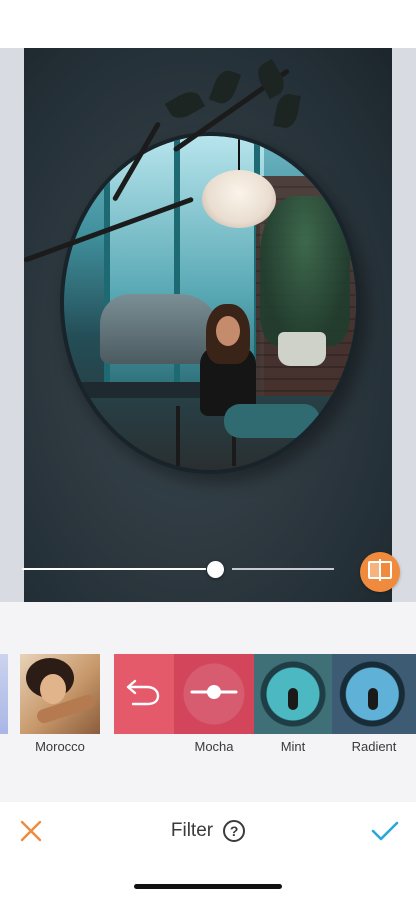 This screenshot has height=900, width=416. Describe the element at coordinates (305, 271) in the screenshot. I see `potted-plant` at that location.